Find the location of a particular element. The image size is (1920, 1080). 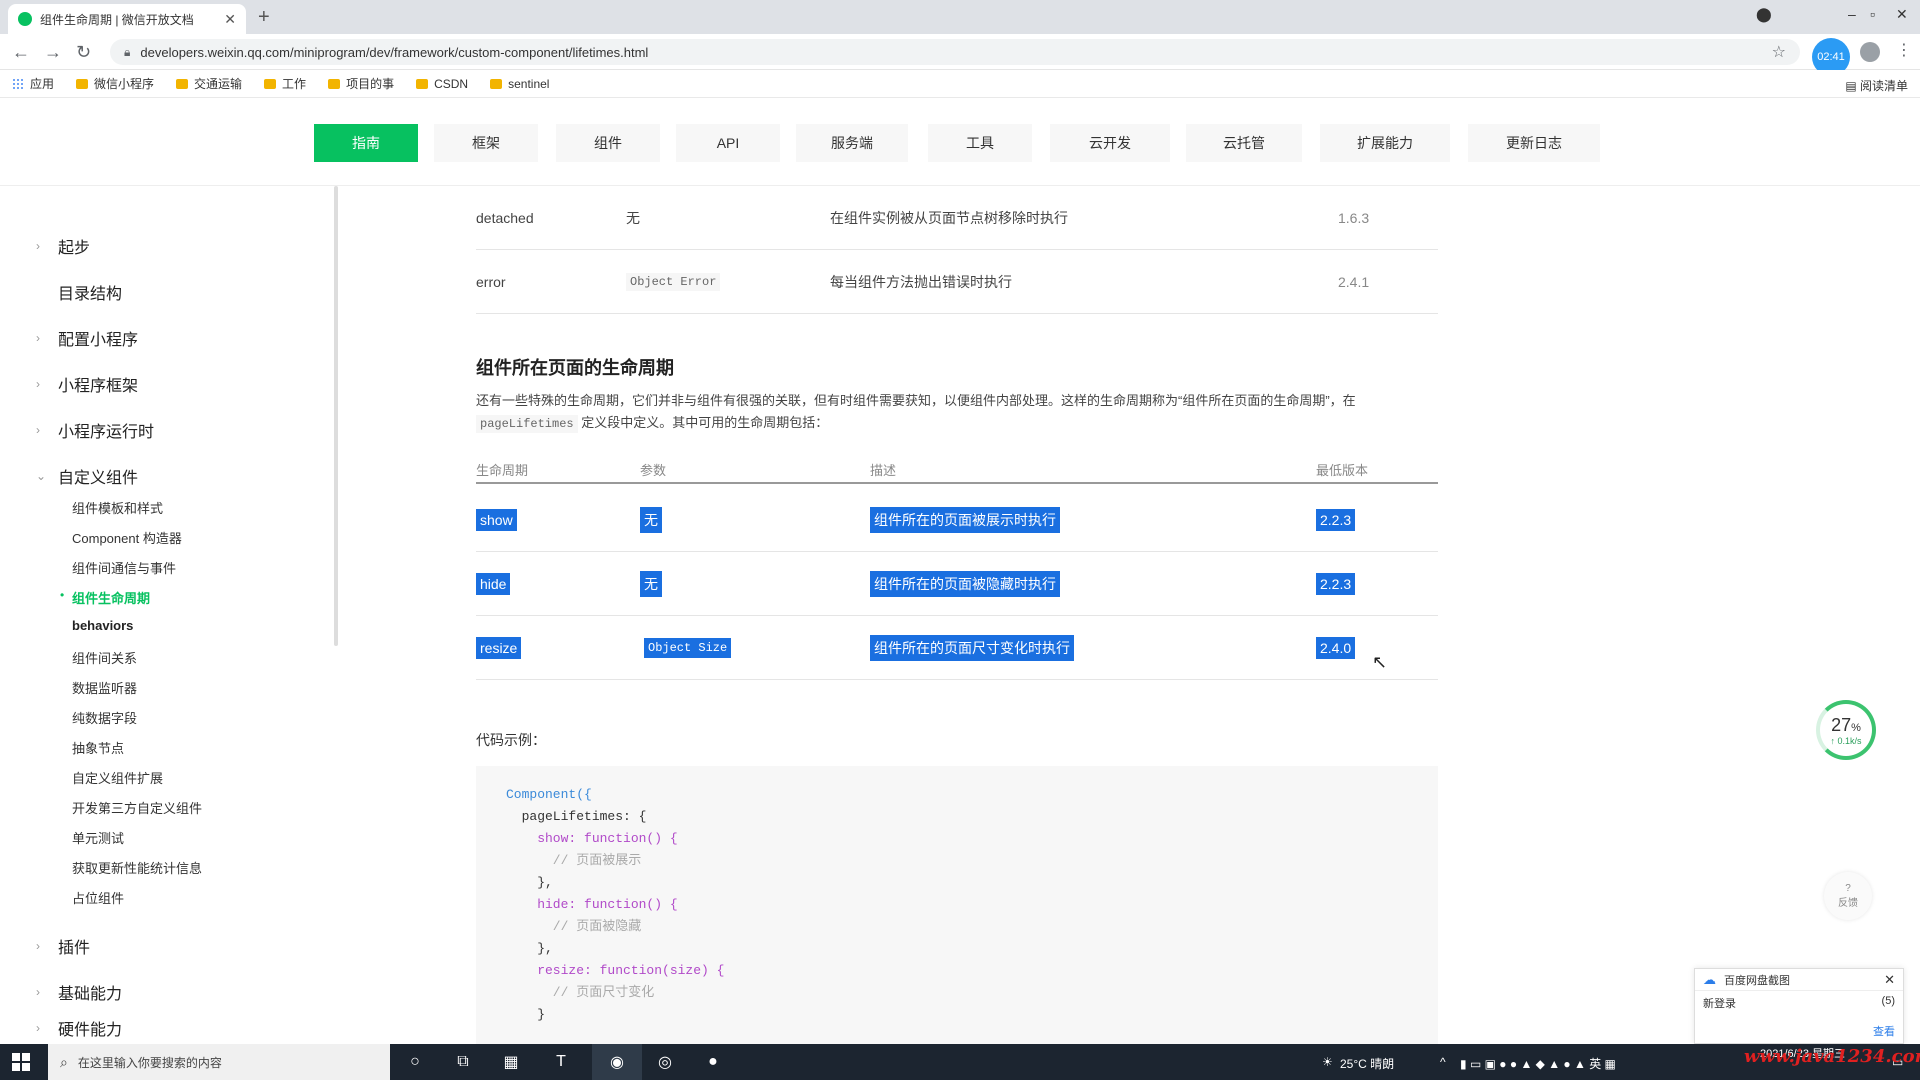

sidebar-subitem: 组件间通信与事件 is located at coordinates (124, 567).